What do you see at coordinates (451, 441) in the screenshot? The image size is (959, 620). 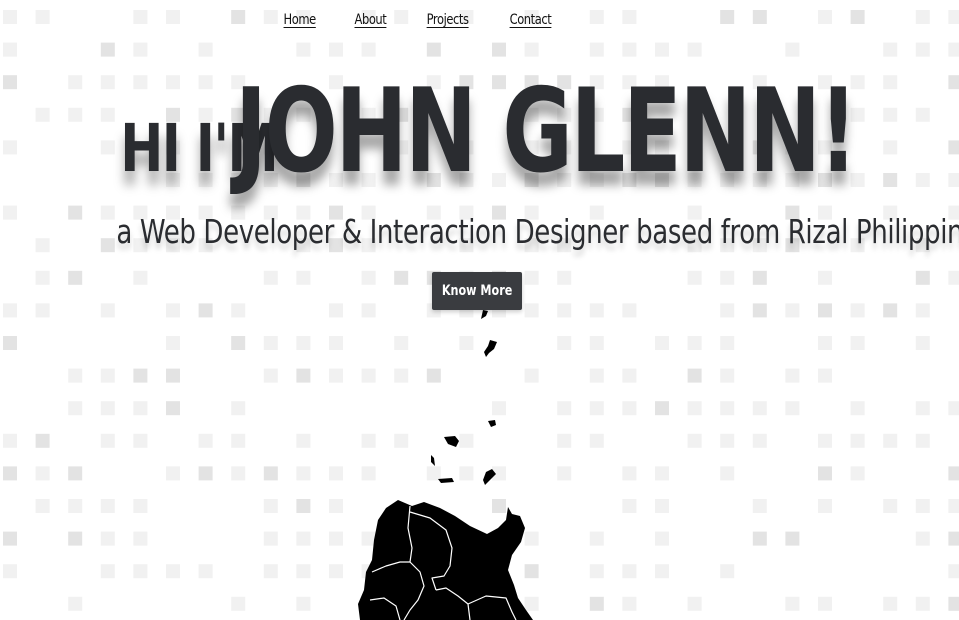 I see `map-island-b` at bounding box center [451, 441].